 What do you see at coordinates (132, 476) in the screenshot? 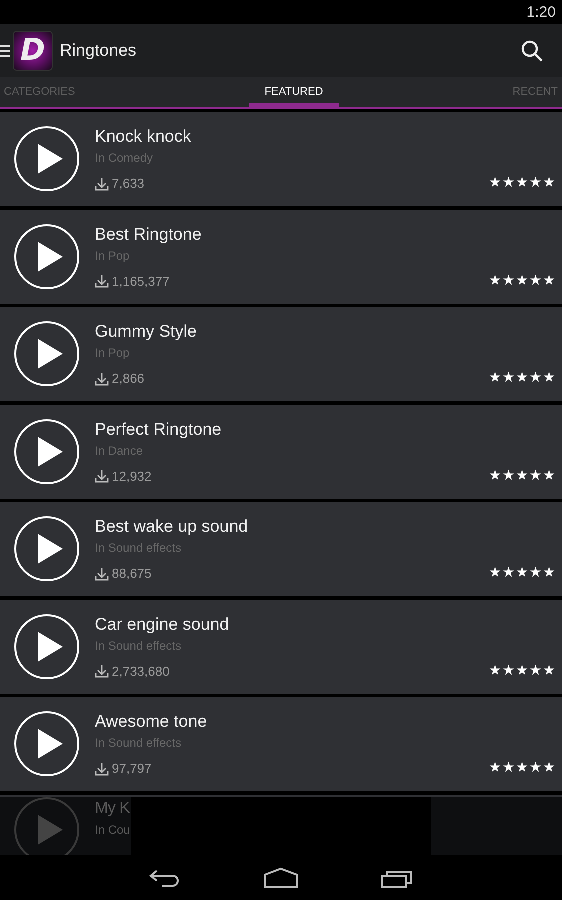
I see `download-count: 12,932` at bounding box center [132, 476].